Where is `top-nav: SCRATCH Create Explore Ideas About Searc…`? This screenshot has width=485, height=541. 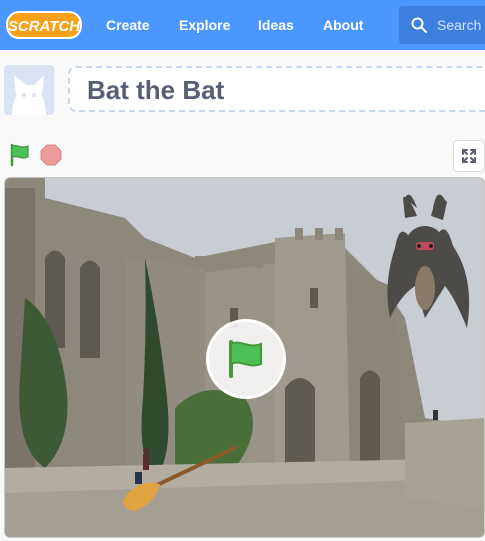 top-nav: SCRATCH Create Explore Ideas About Searc… is located at coordinates (242, 25).